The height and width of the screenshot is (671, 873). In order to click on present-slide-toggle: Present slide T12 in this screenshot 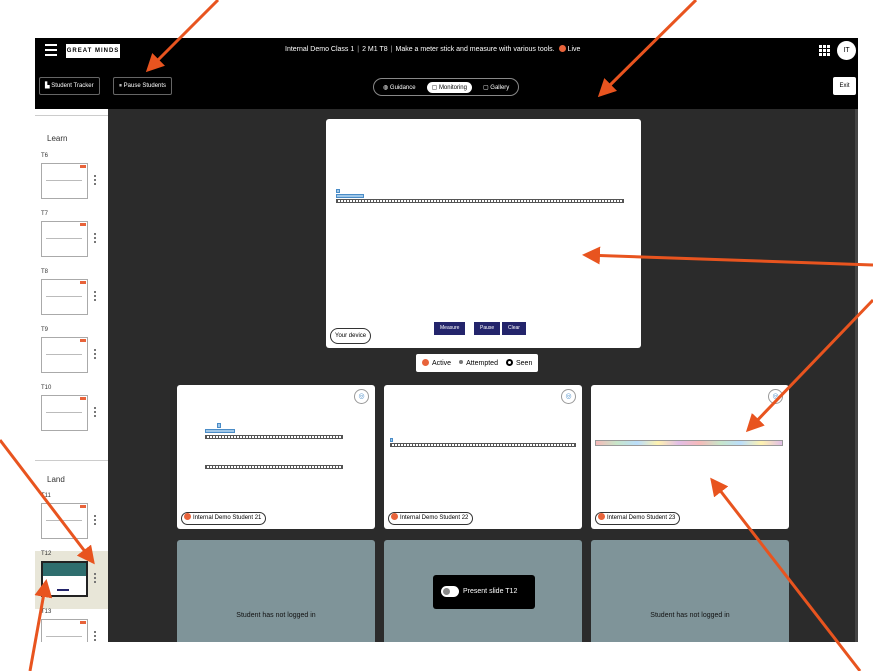, I will do `click(484, 592)`.